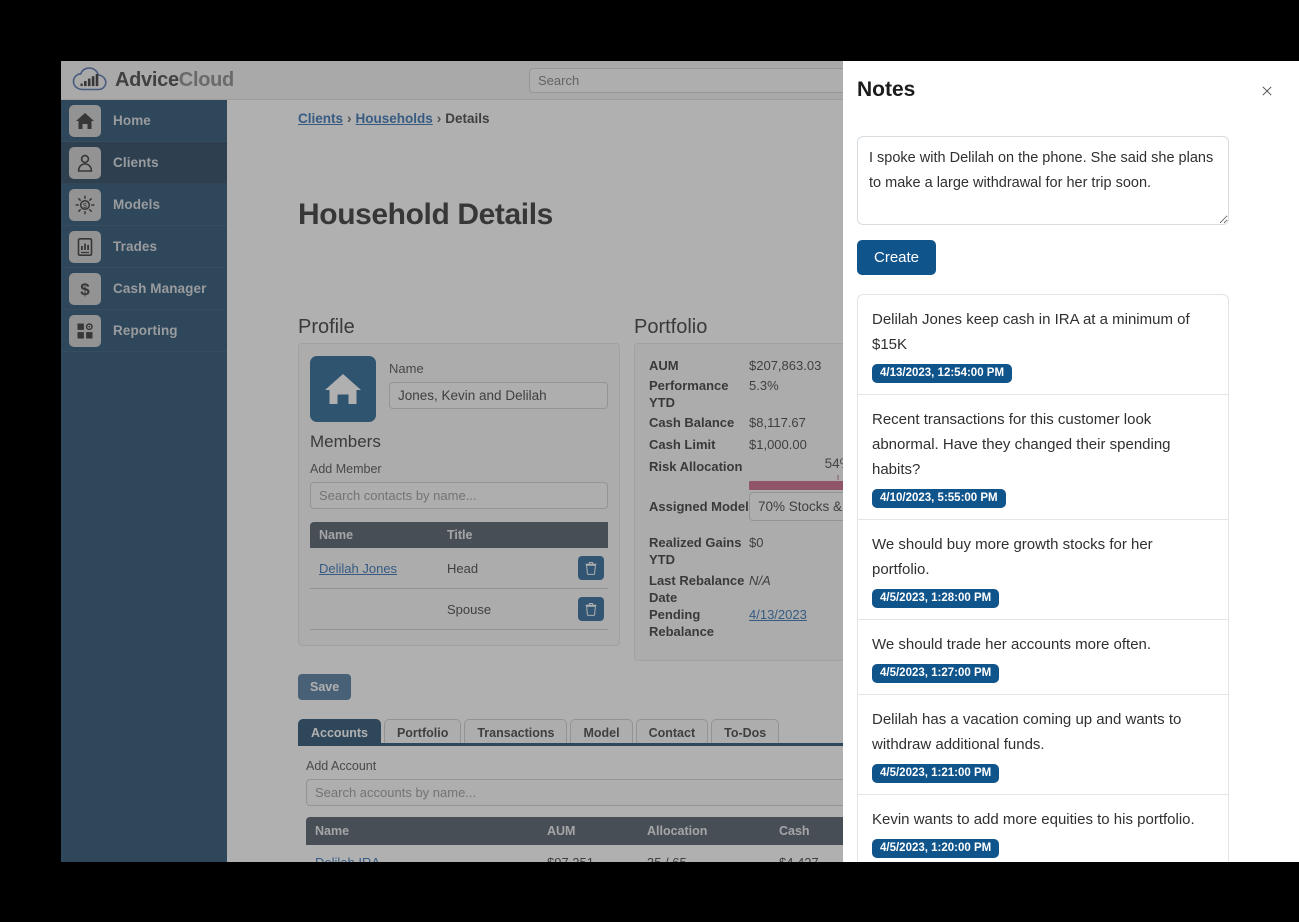  What do you see at coordinates (1267, 91) in the screenshot?
I see `close-icon` at bounding box center [1267, 91].